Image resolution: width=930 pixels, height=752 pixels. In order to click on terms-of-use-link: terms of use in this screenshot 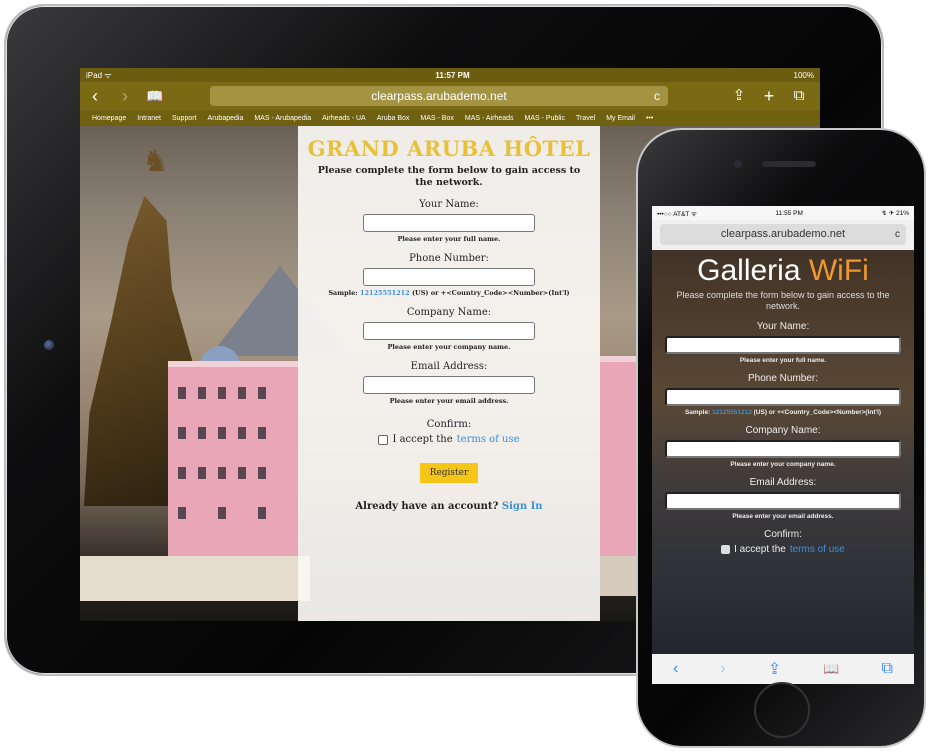, I will do `click(488, 439)`.